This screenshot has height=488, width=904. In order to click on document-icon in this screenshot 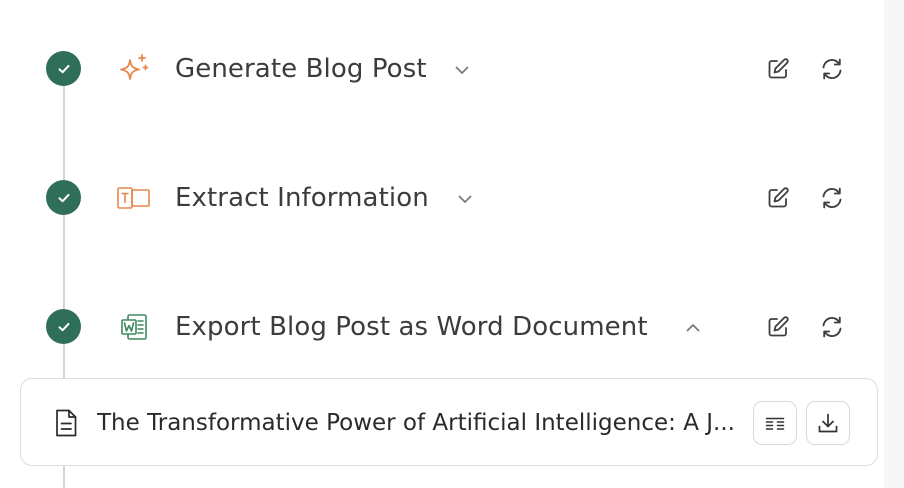, I will do `click(66, 423)`.